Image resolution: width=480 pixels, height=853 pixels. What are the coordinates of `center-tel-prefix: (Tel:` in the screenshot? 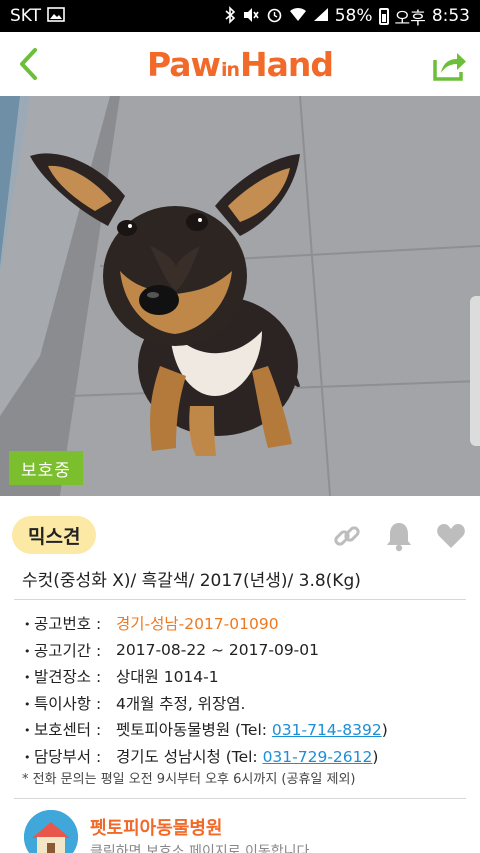 It's located at (253, 730).